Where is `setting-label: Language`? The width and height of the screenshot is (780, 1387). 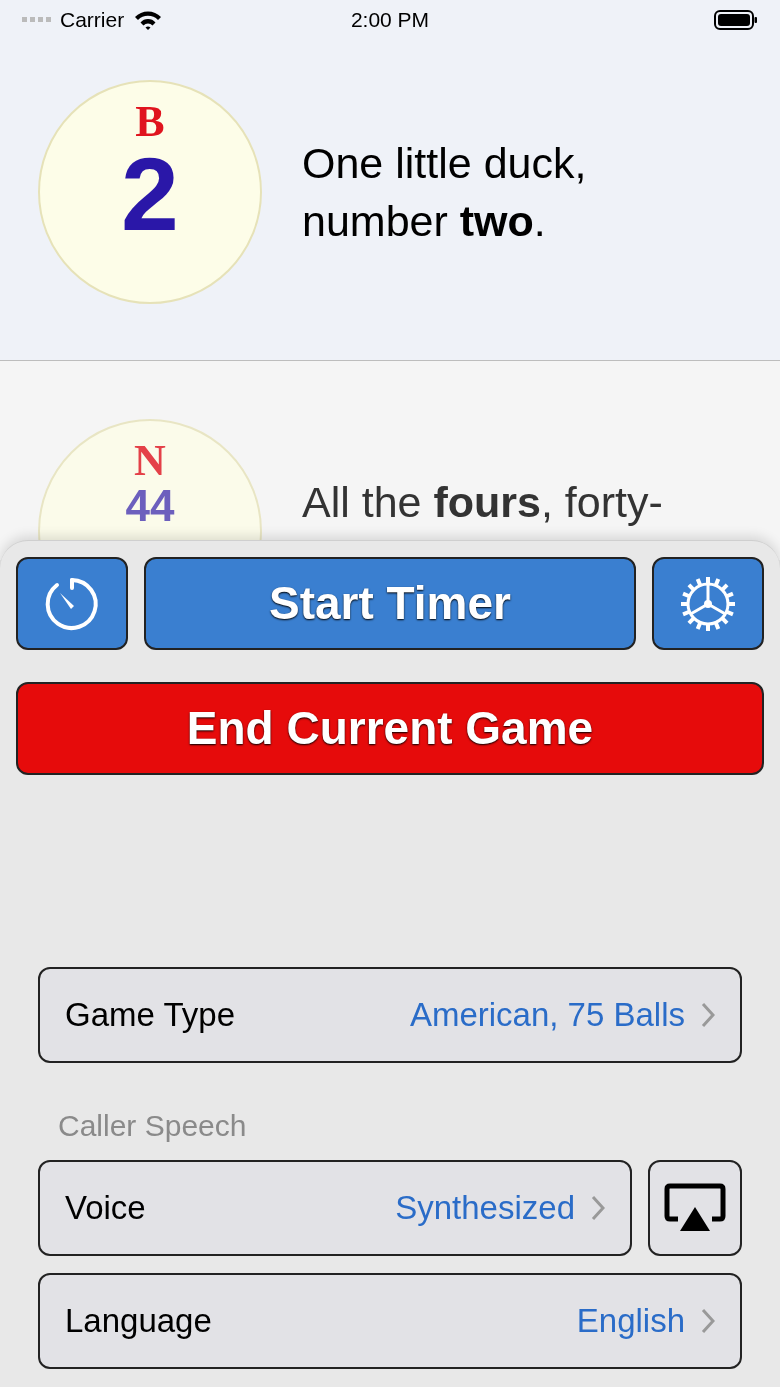 setting-label: Language is located at coordinates (138, 1321).